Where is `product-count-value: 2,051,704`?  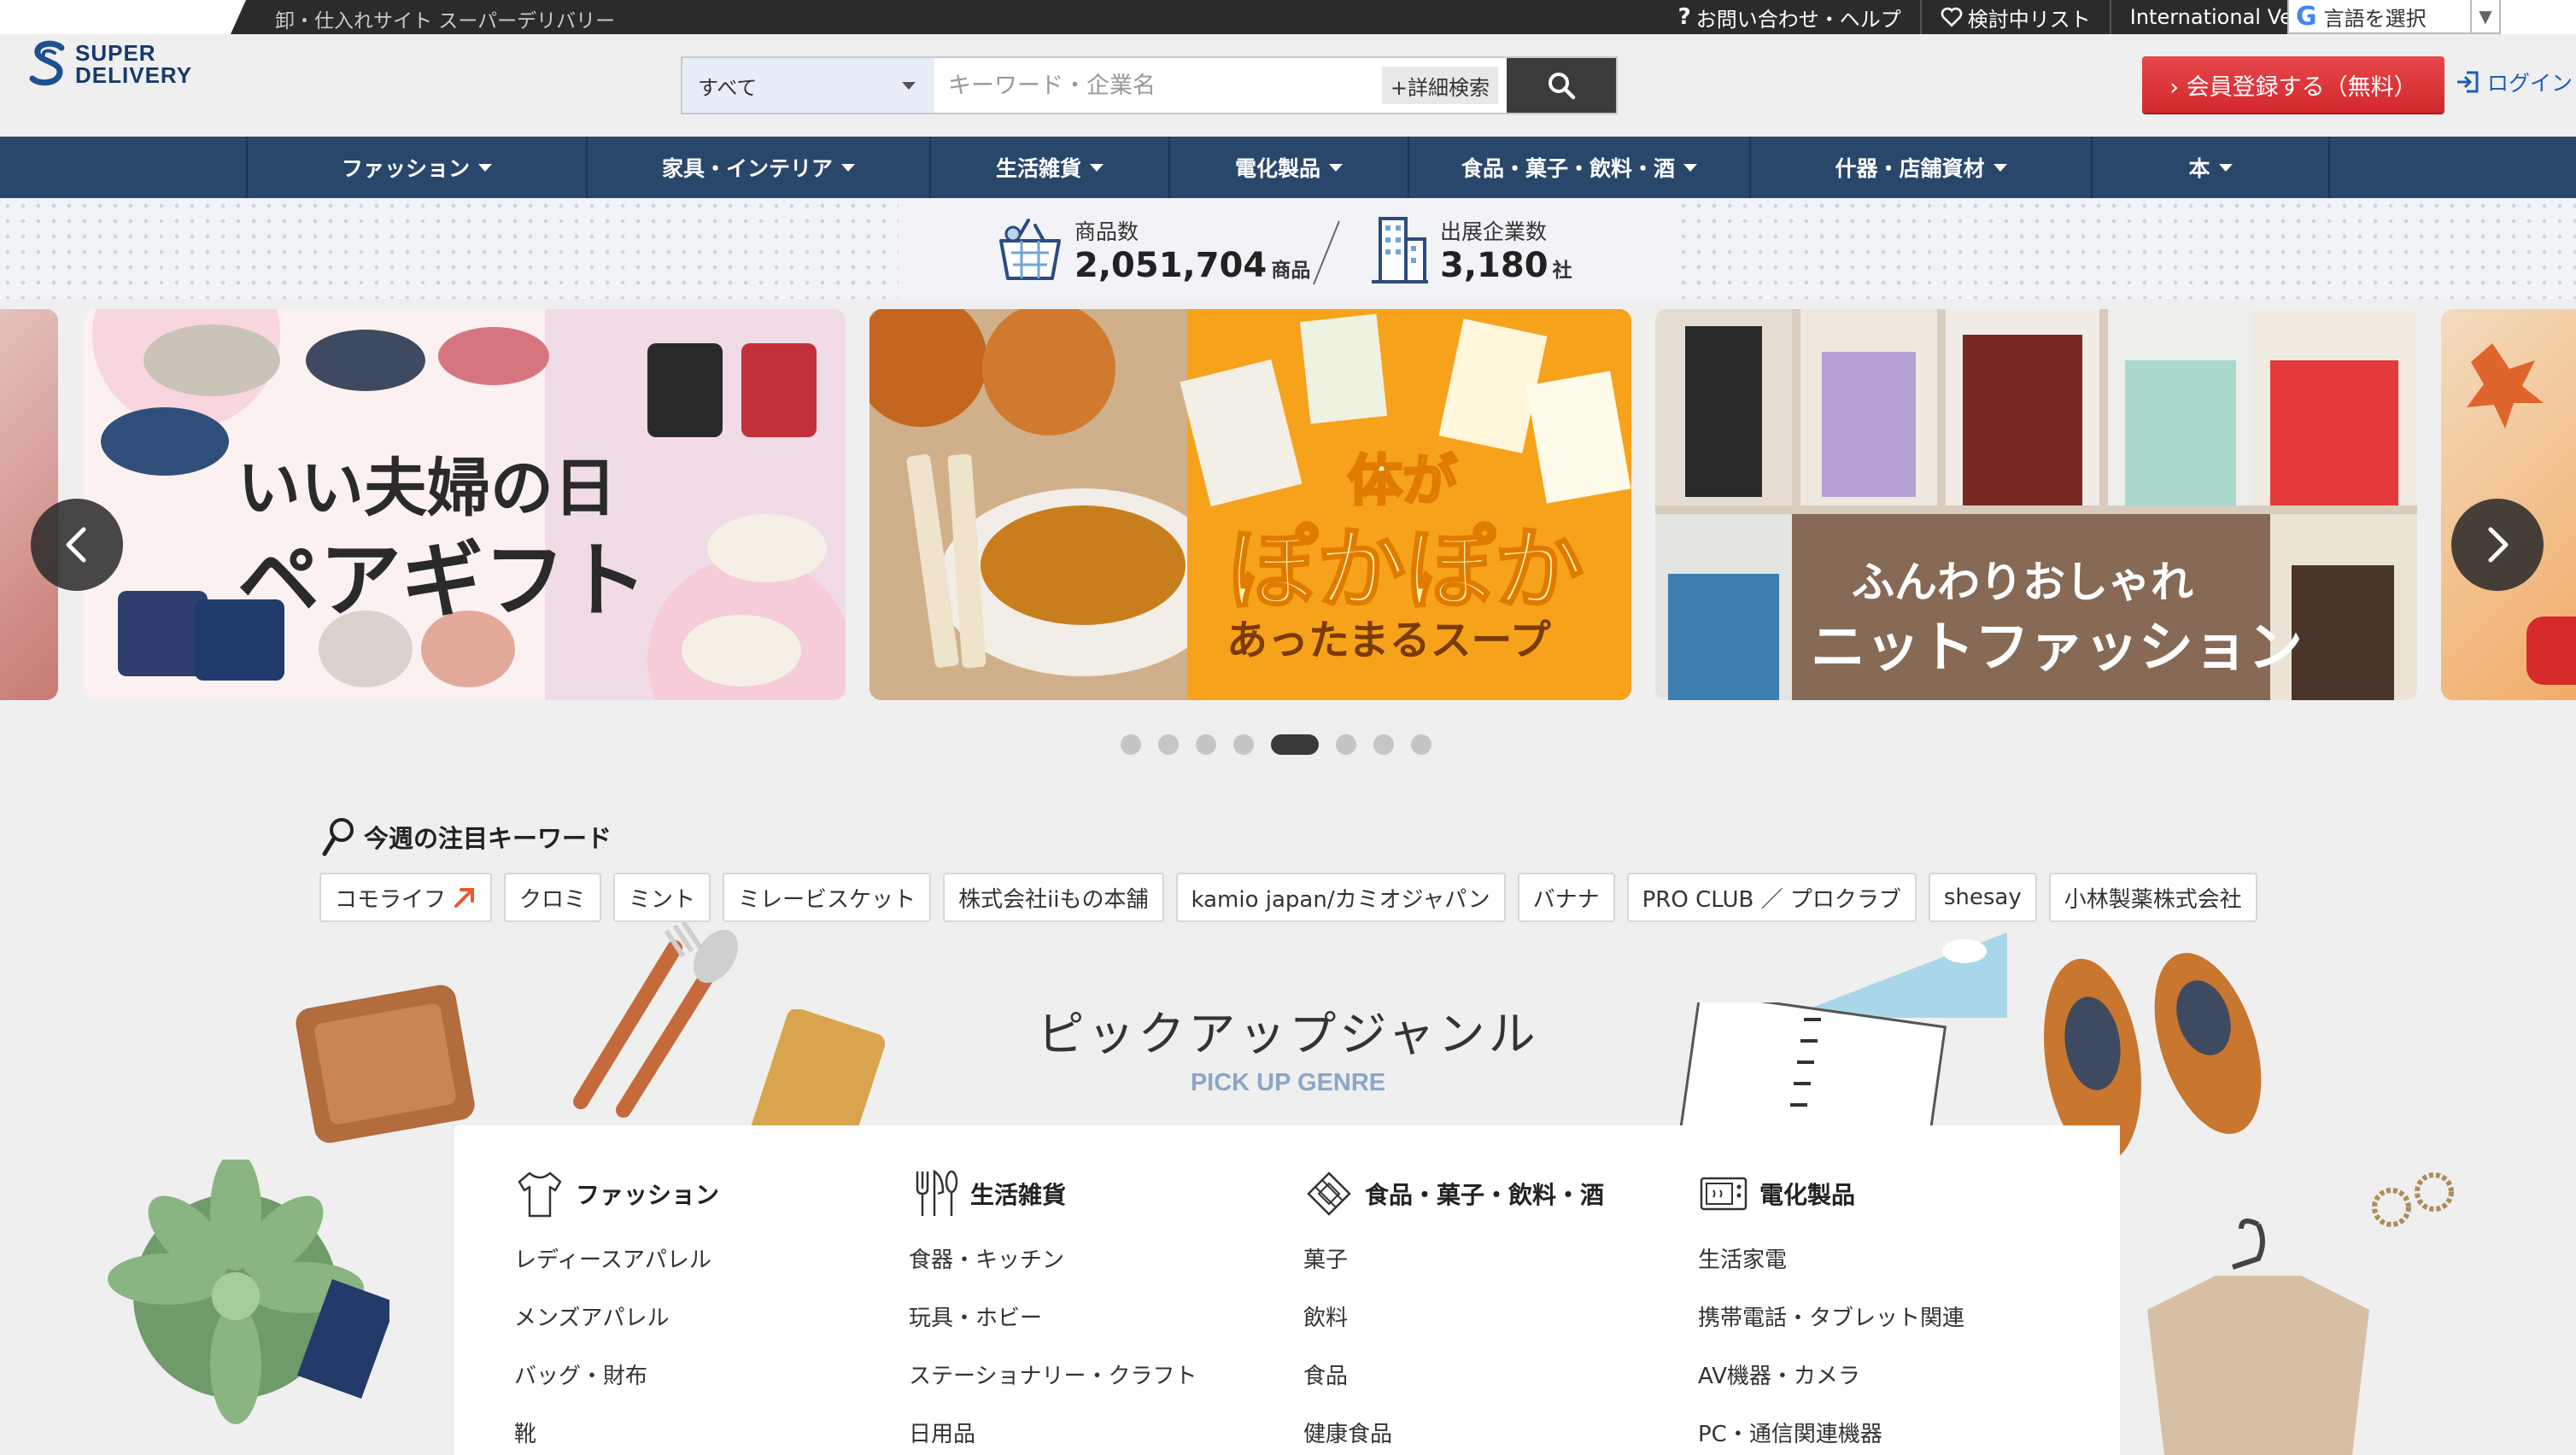 product-count-value: 2,051,704 is located at coordinates (1171, 265).